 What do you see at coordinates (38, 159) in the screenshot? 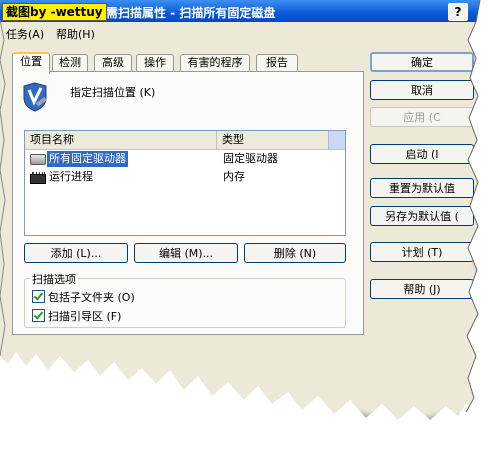
I see `drive-icon` at bounding box center [38, 159].